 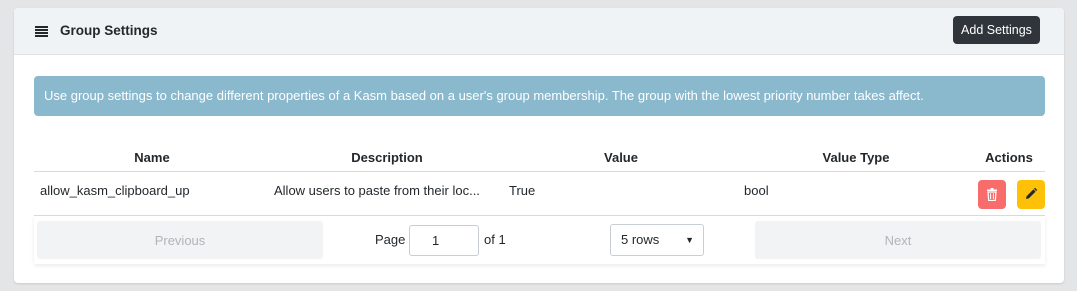 What do you see at coordinates (152, 158) in the screenshot?
I see `column-header-name: Name` at bounding box center [152, 158].